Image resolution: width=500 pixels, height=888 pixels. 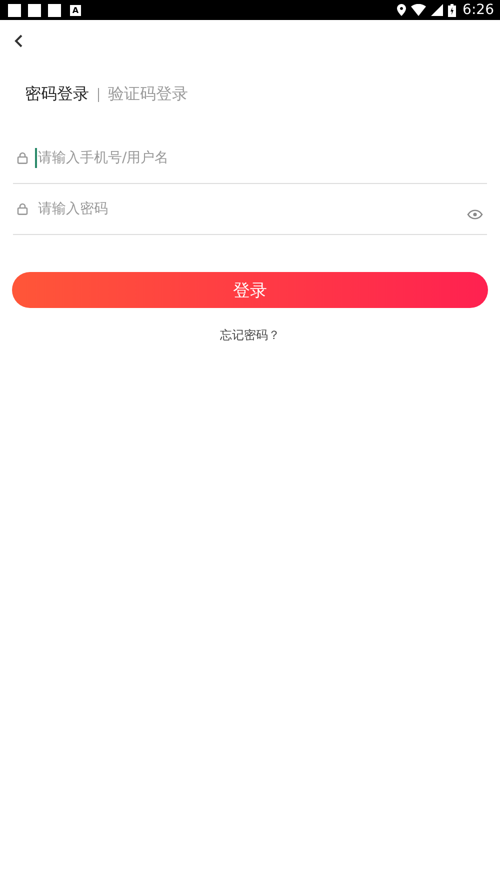 What do you see at coordinates (250, 290) in the screenshot?
I see `login-button: 登录` at bounding box center [250, 290].